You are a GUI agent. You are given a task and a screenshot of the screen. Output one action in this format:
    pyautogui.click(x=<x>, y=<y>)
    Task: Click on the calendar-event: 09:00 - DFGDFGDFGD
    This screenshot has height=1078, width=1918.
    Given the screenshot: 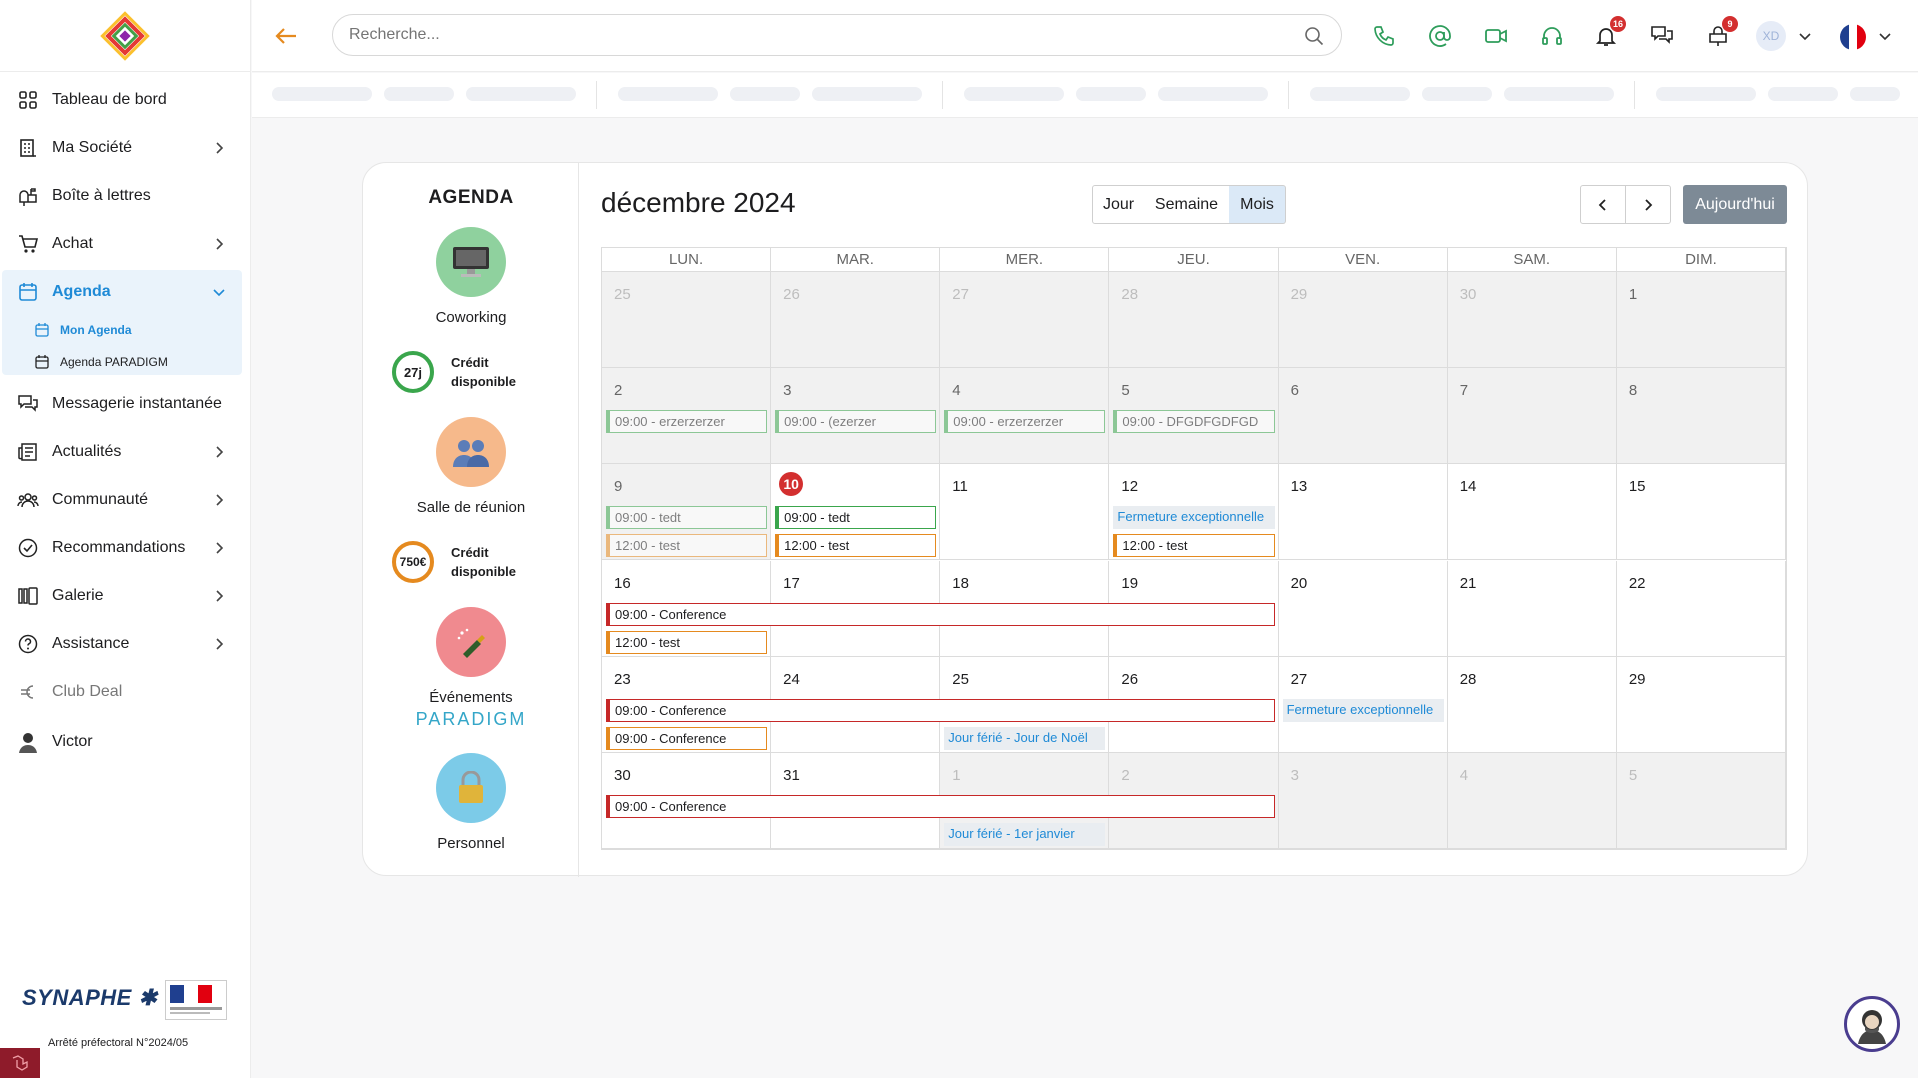 What is the action you would take?
    pyautogui.click(x=1194, y=422)
    